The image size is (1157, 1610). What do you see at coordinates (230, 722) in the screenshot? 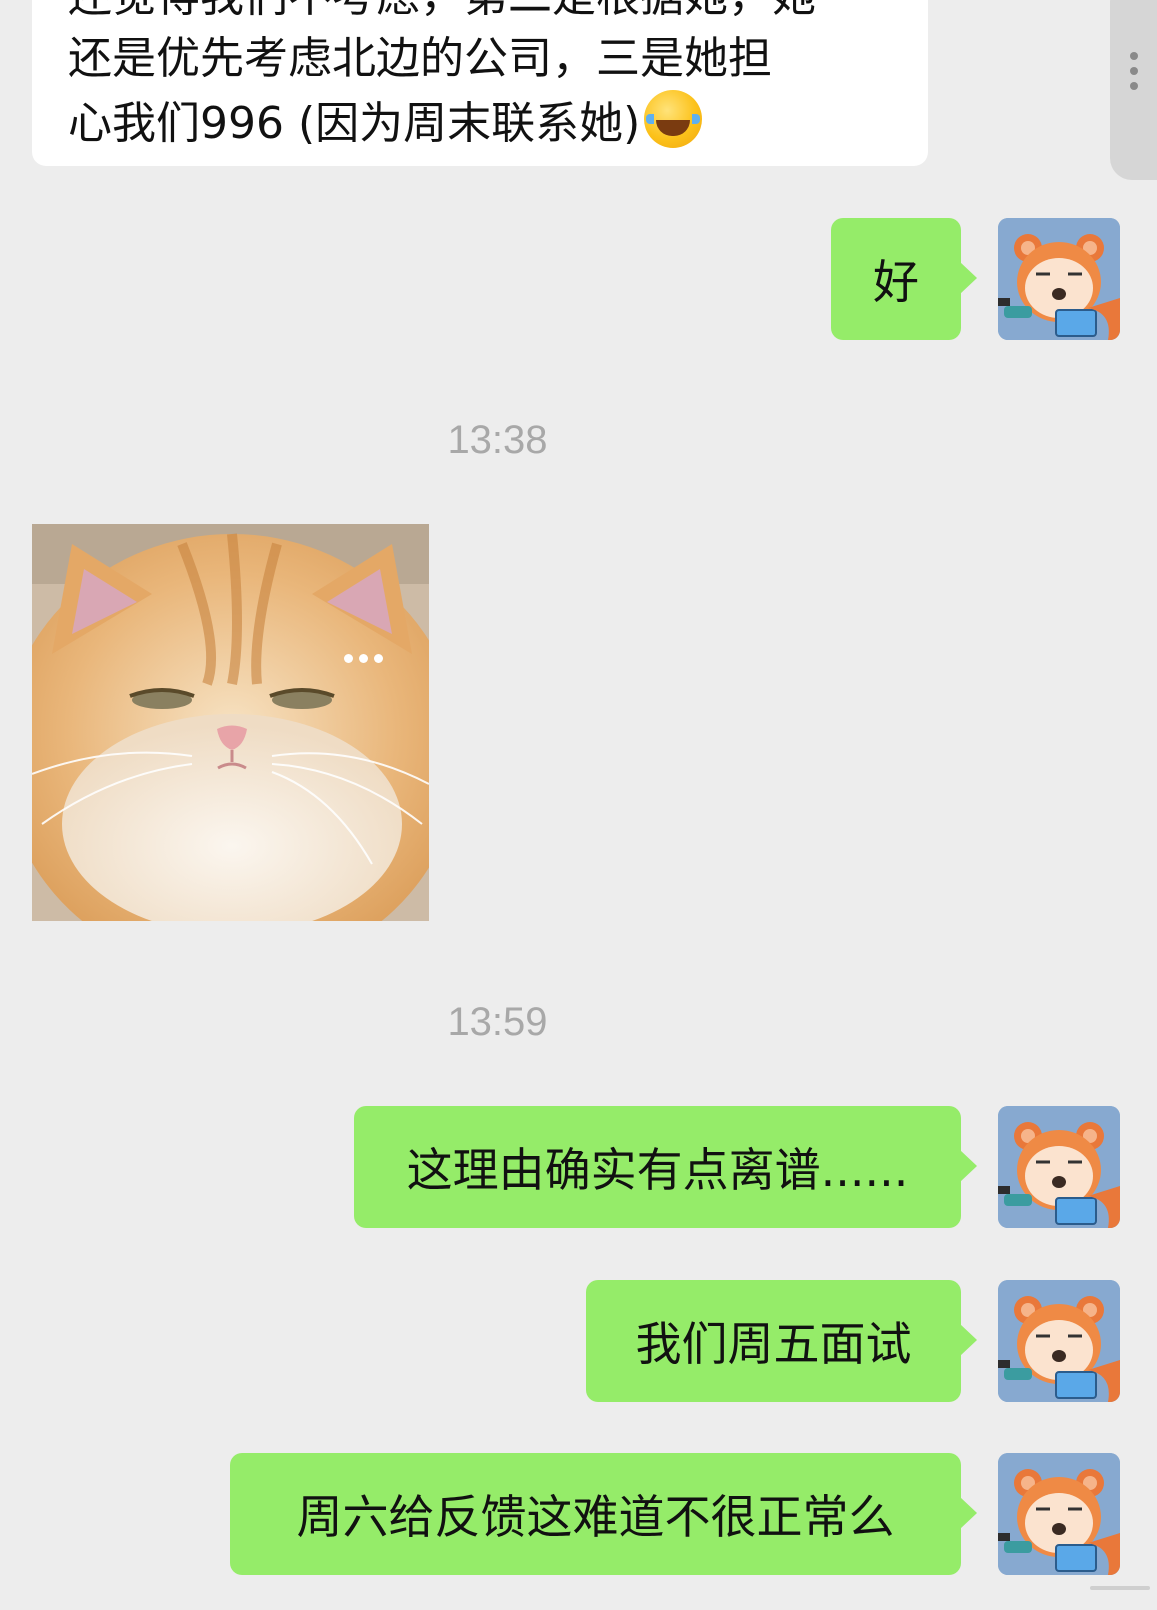
I see `cat-sticker-image` at bounding box center [230, 722].